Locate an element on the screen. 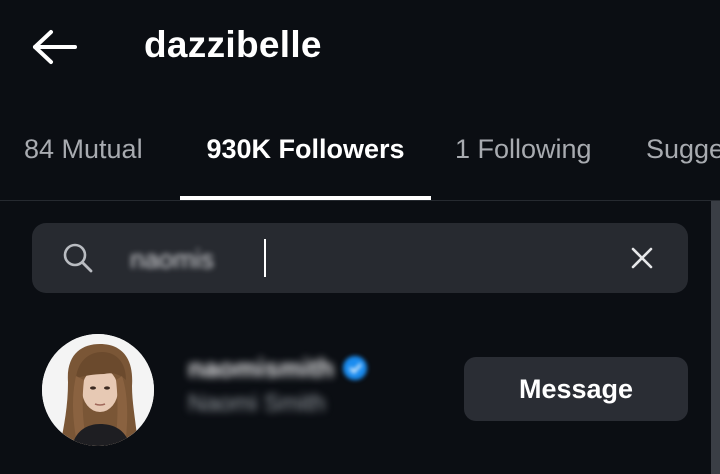 The image size is (720, 474). username: naomismith is located at coordinates (261, 367).